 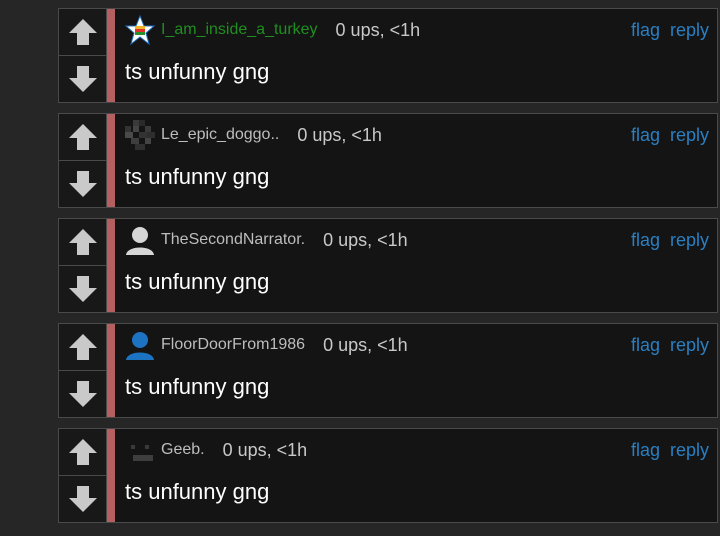 I want to click on default-user-icon, so click(x=140, y=240).